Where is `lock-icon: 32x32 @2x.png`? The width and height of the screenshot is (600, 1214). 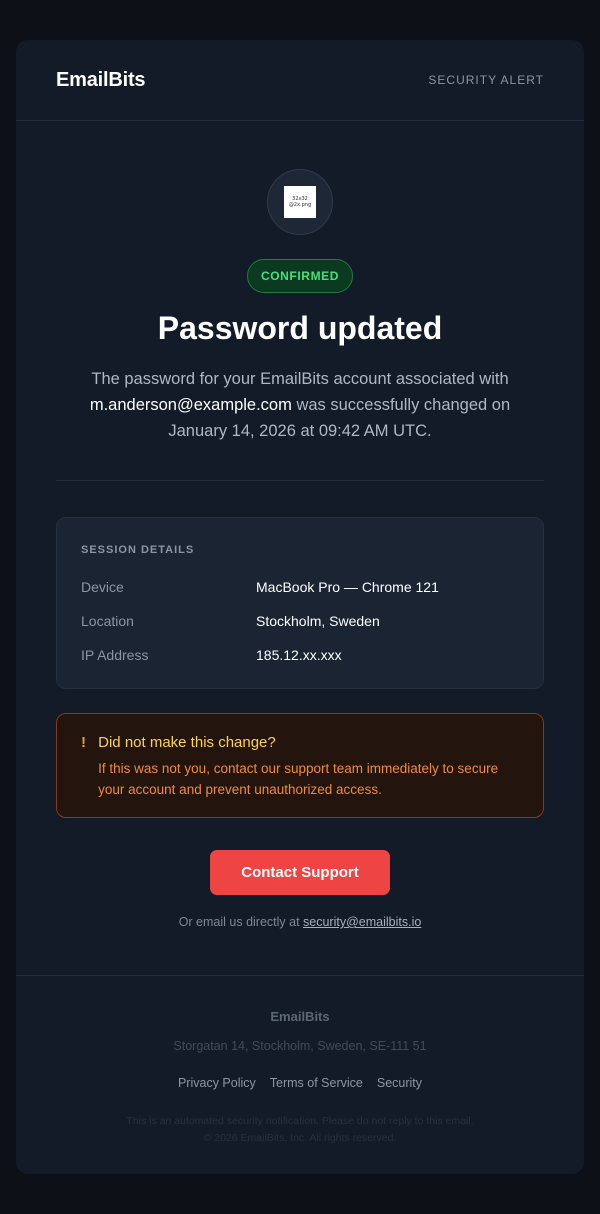 lock-icon: 32x32 @2x.png is located at coordinates (300, 202).